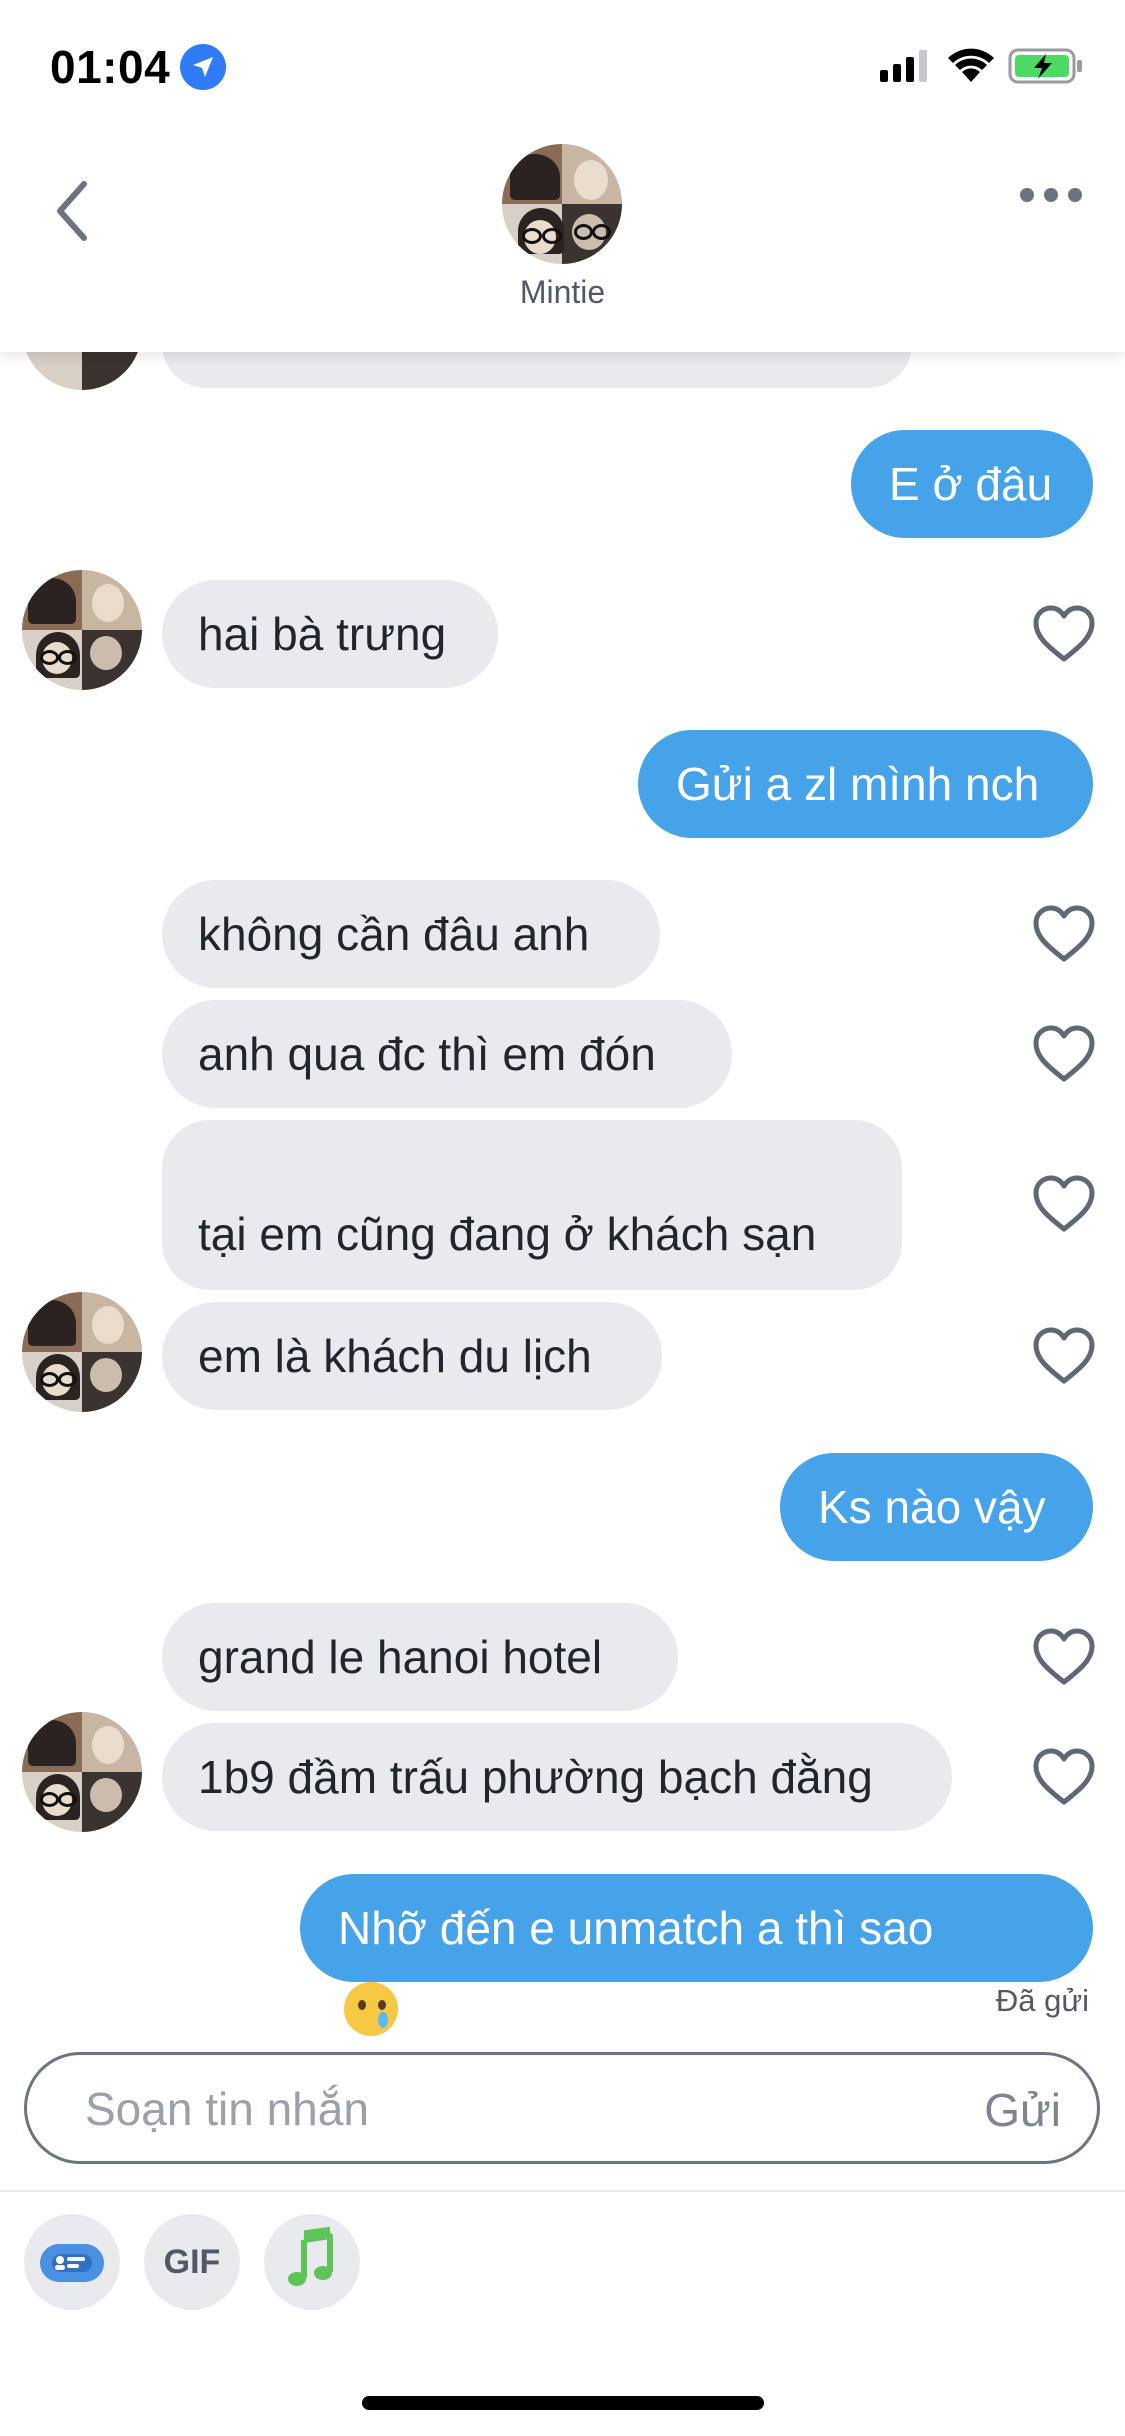 This screenshot has width=1125, height=2436. What do you see at coordinates (532, 1205) in the screenshot?
I see `message-bubble-incoming: tại em cũng đang ở khách sạn` at bounding box center [532, 1205].